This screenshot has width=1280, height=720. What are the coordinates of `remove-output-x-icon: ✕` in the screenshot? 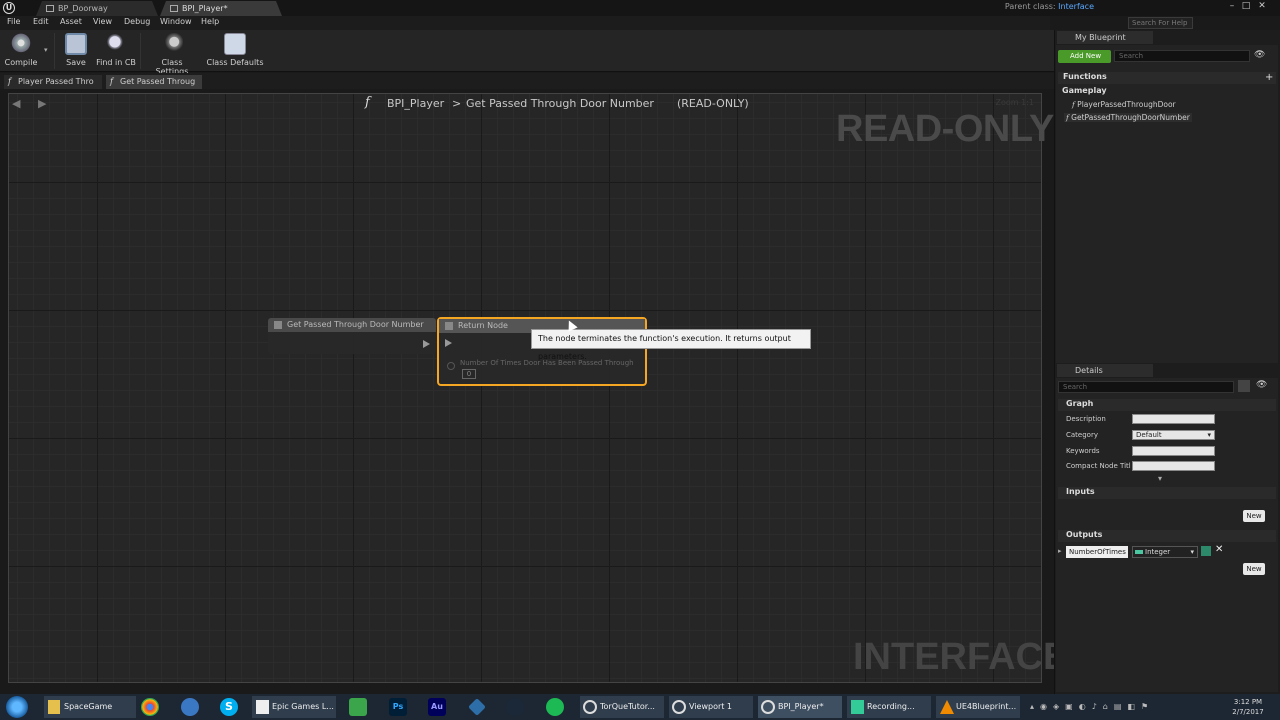 It's located at (1219, 549).